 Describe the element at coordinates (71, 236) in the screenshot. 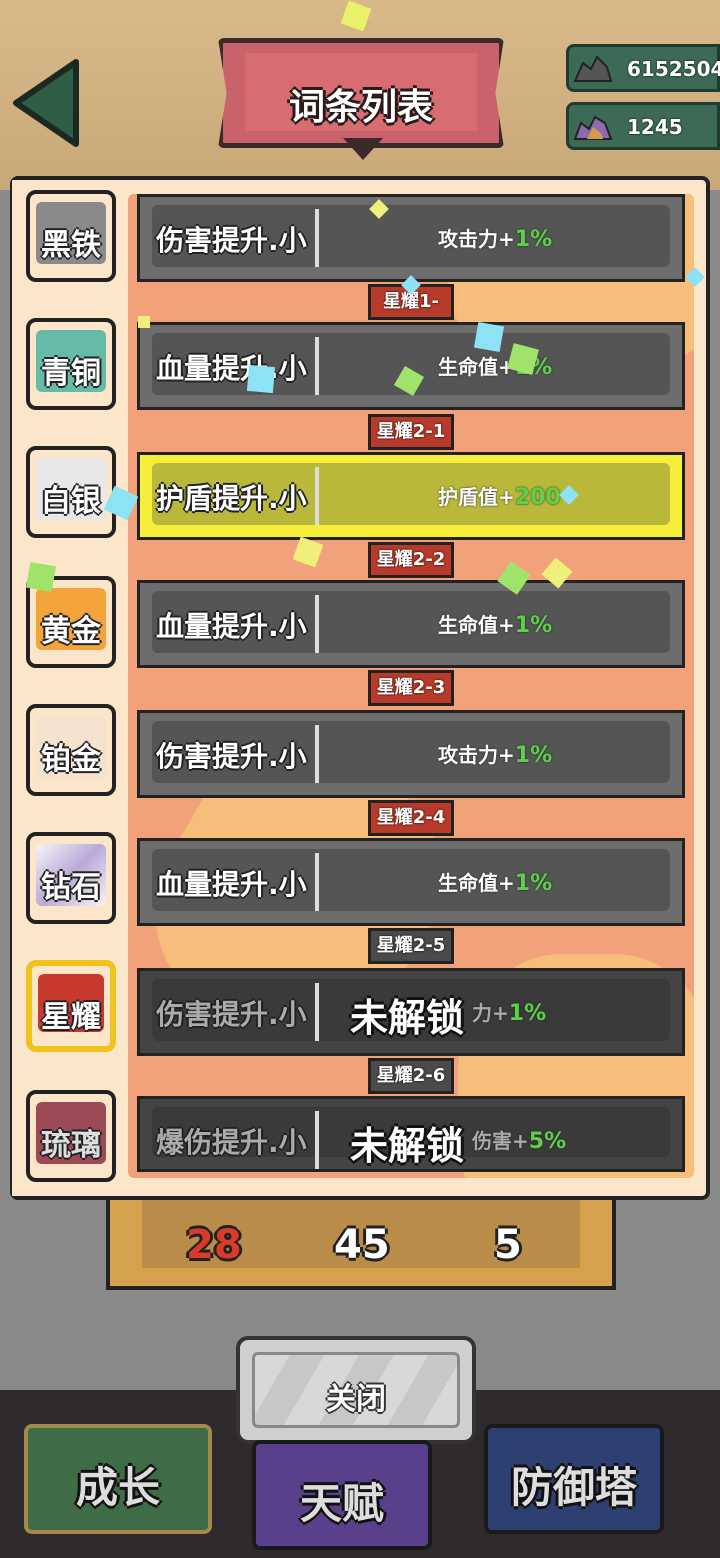

I see `tier-tab-black-iron: 黑铁` at that location.